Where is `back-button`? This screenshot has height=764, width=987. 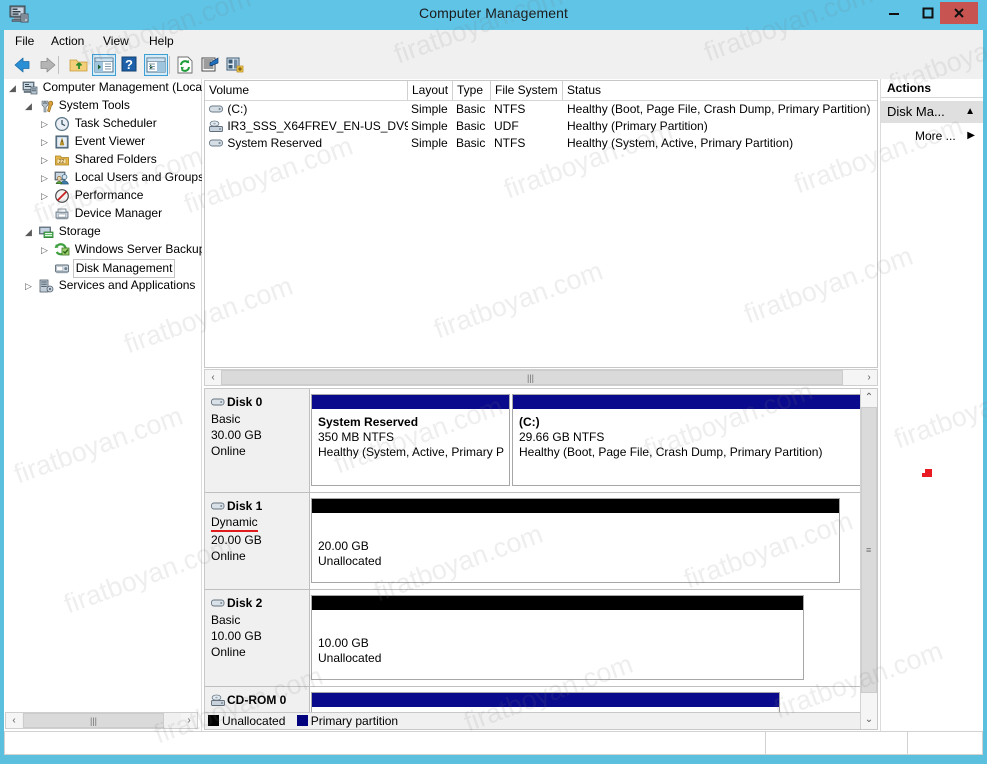
back-button is located at coordinates (22, 65).